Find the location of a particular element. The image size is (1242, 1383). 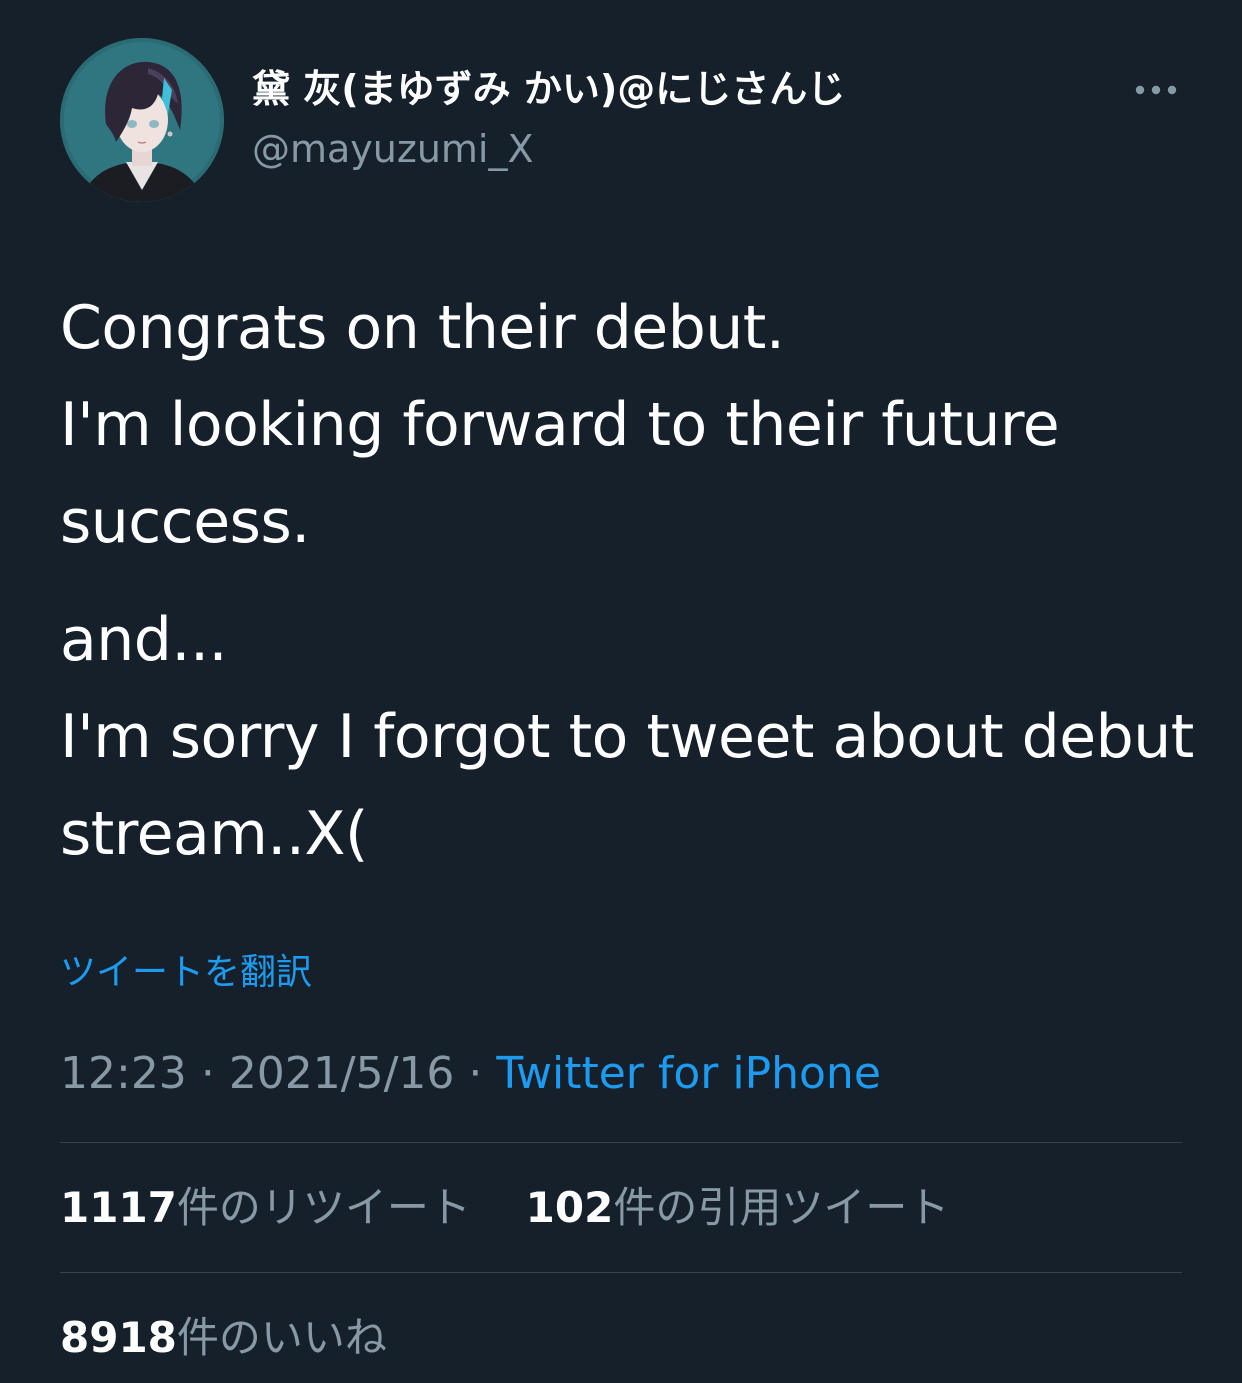

tweet-source-link: Twitter for iPhone is located at coordinates (688, 1073).